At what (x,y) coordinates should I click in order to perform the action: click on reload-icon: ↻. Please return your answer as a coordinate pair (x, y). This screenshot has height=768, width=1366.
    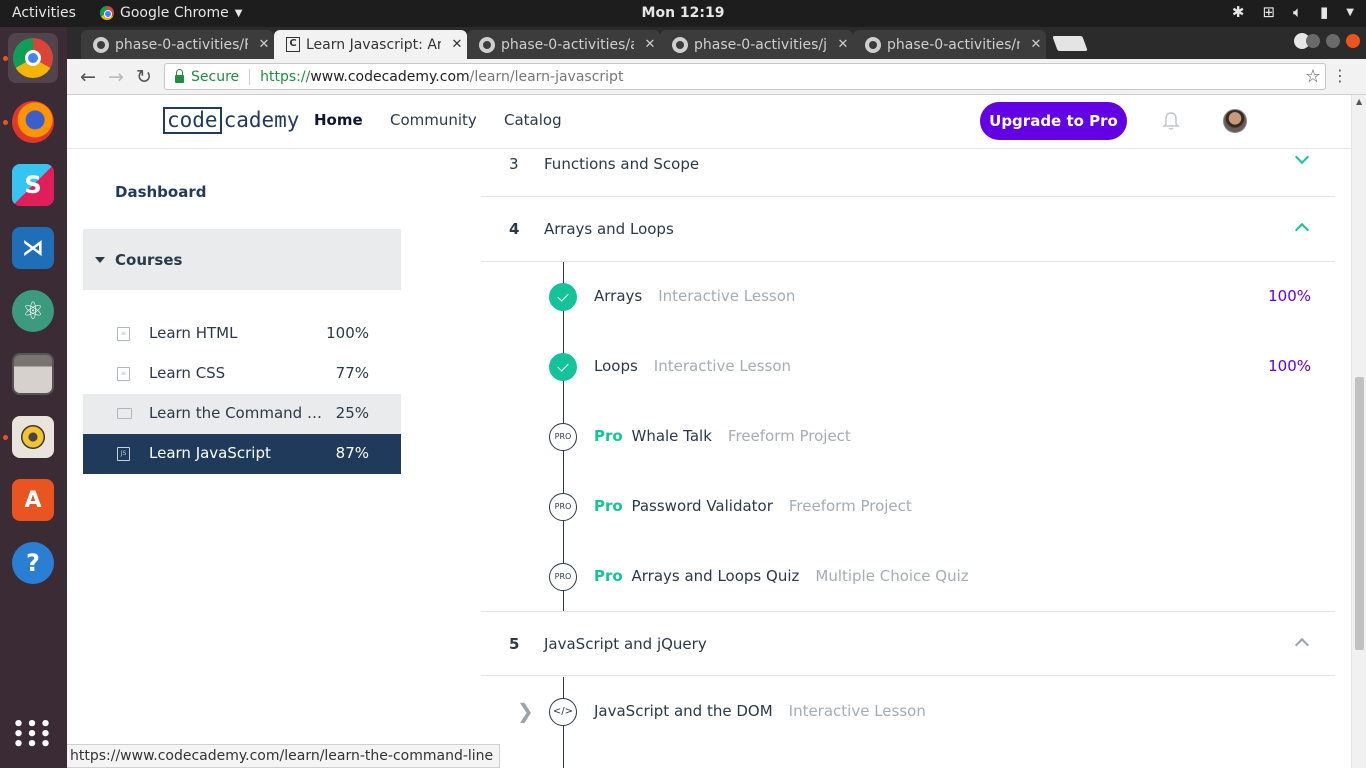
    Looking at the image, I should click on (144, 77).